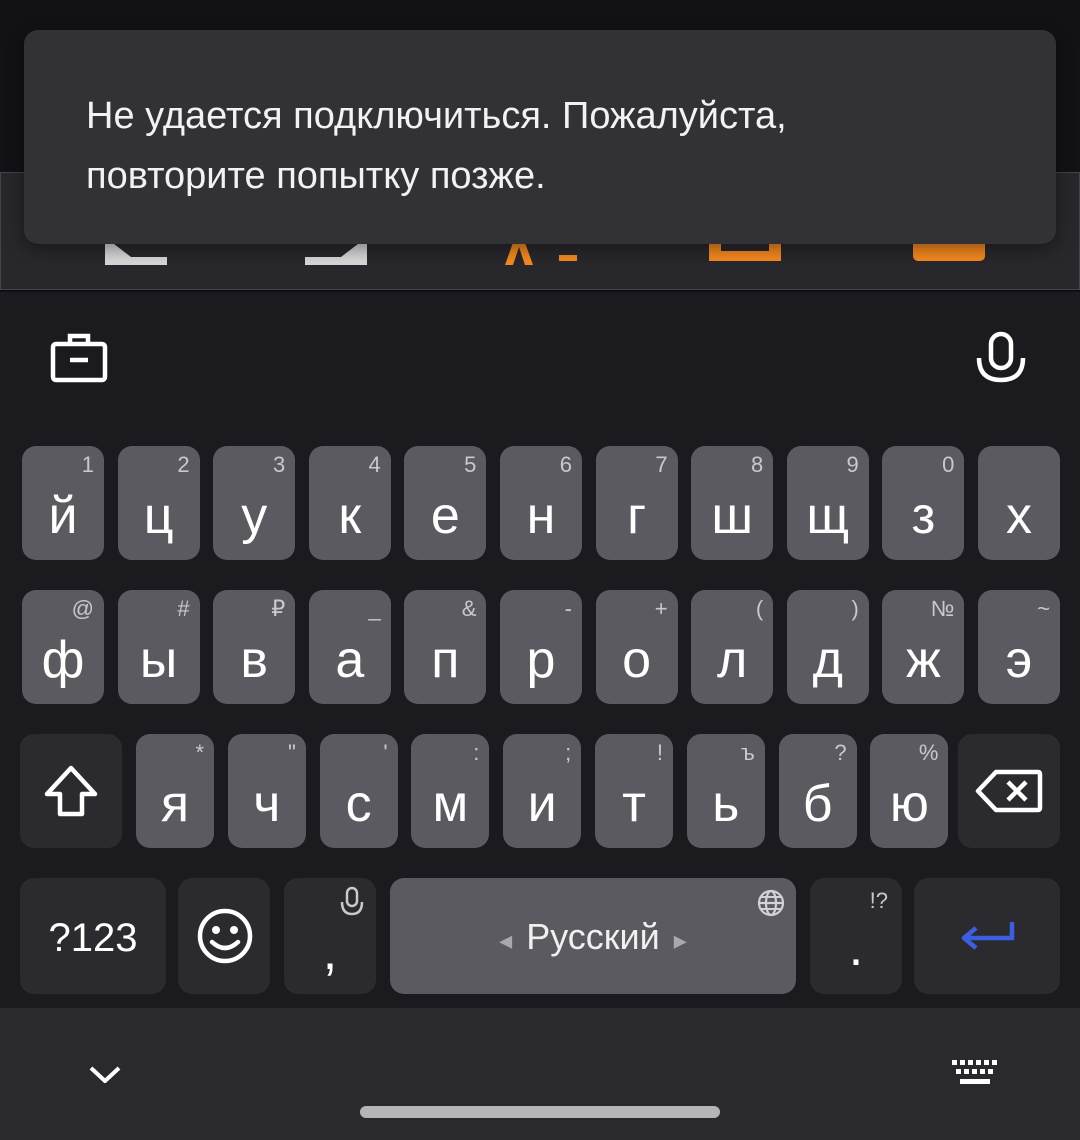 The image size is (1080, 1140). I want to click on key: # ы, so click(158, 647).